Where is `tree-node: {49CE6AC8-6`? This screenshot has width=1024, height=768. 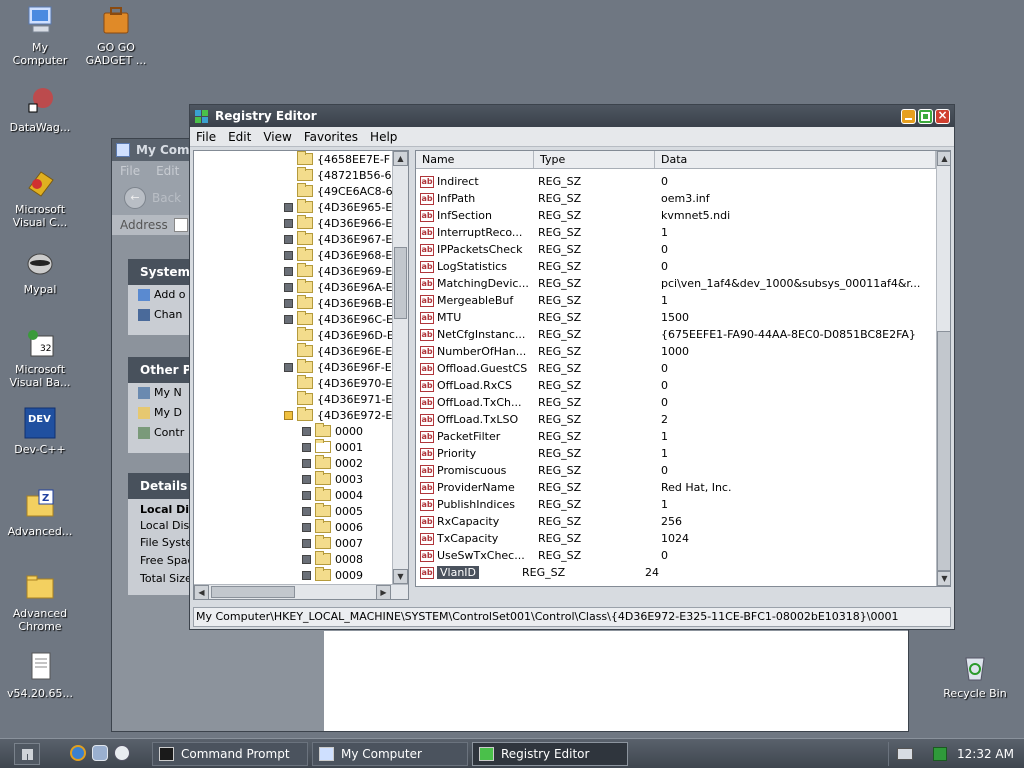
tree-node: {49CE6AC8-6 is located at coordinates (338, 191).